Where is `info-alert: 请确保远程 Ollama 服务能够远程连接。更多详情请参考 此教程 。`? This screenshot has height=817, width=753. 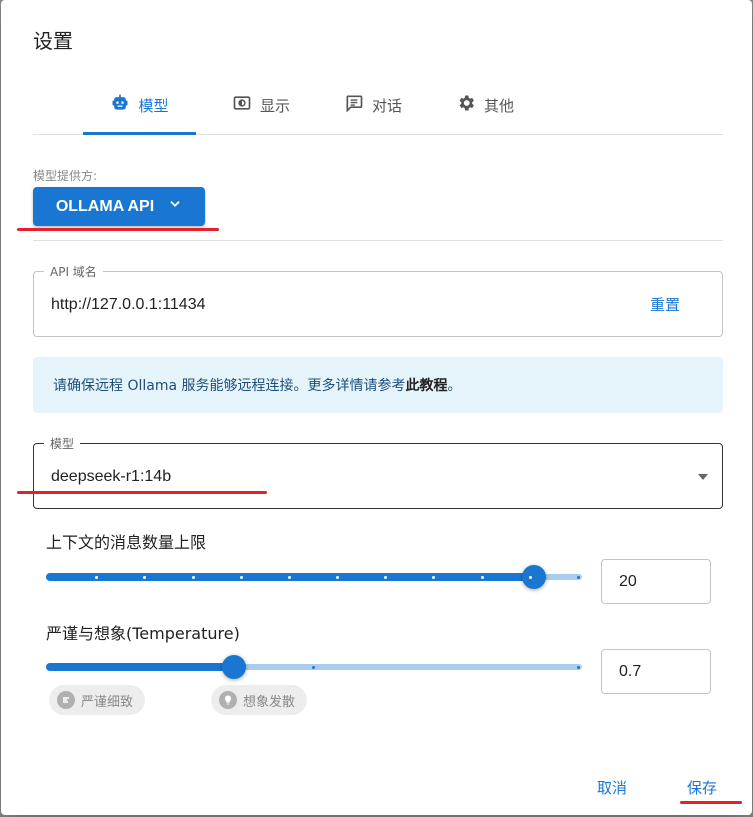
info-alert: 请确保远程 Ollama 服务能够远程连接。更多详情请参考 此教程 。 is located at coordinates (378, 385).